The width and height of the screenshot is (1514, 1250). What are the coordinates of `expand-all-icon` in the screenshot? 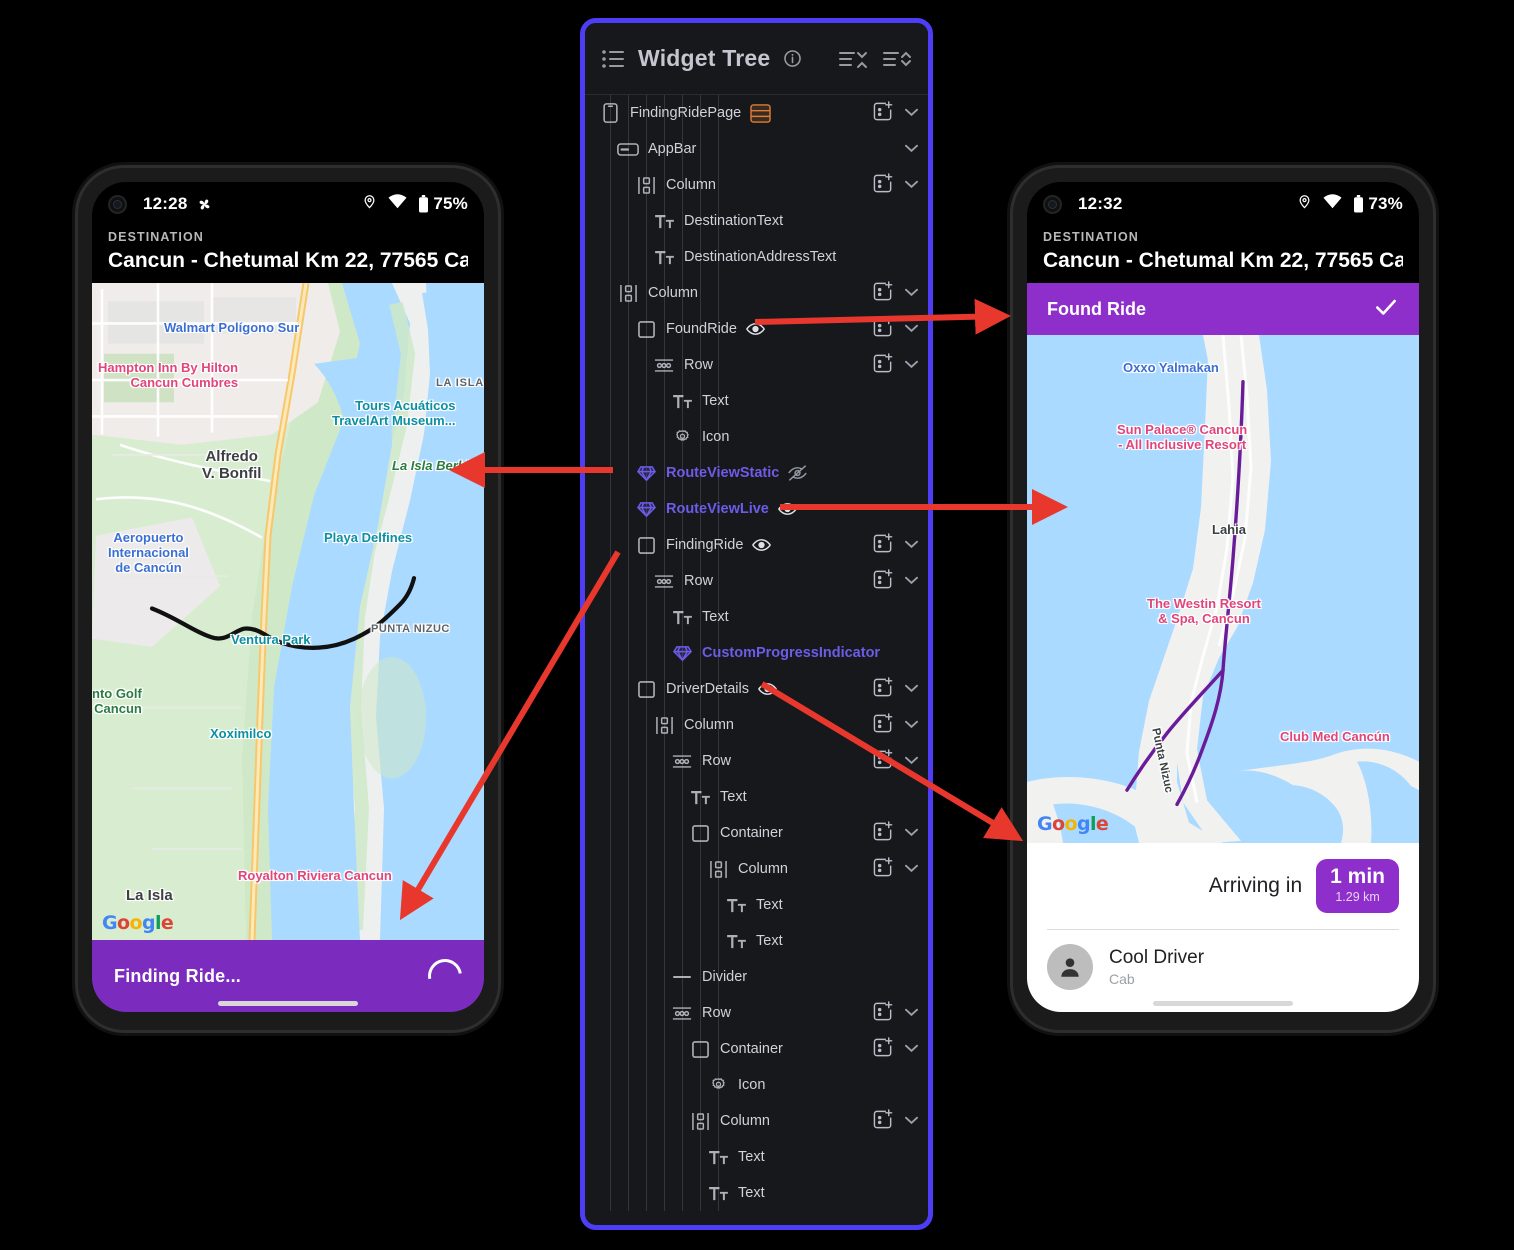 It's located at (897, 59).